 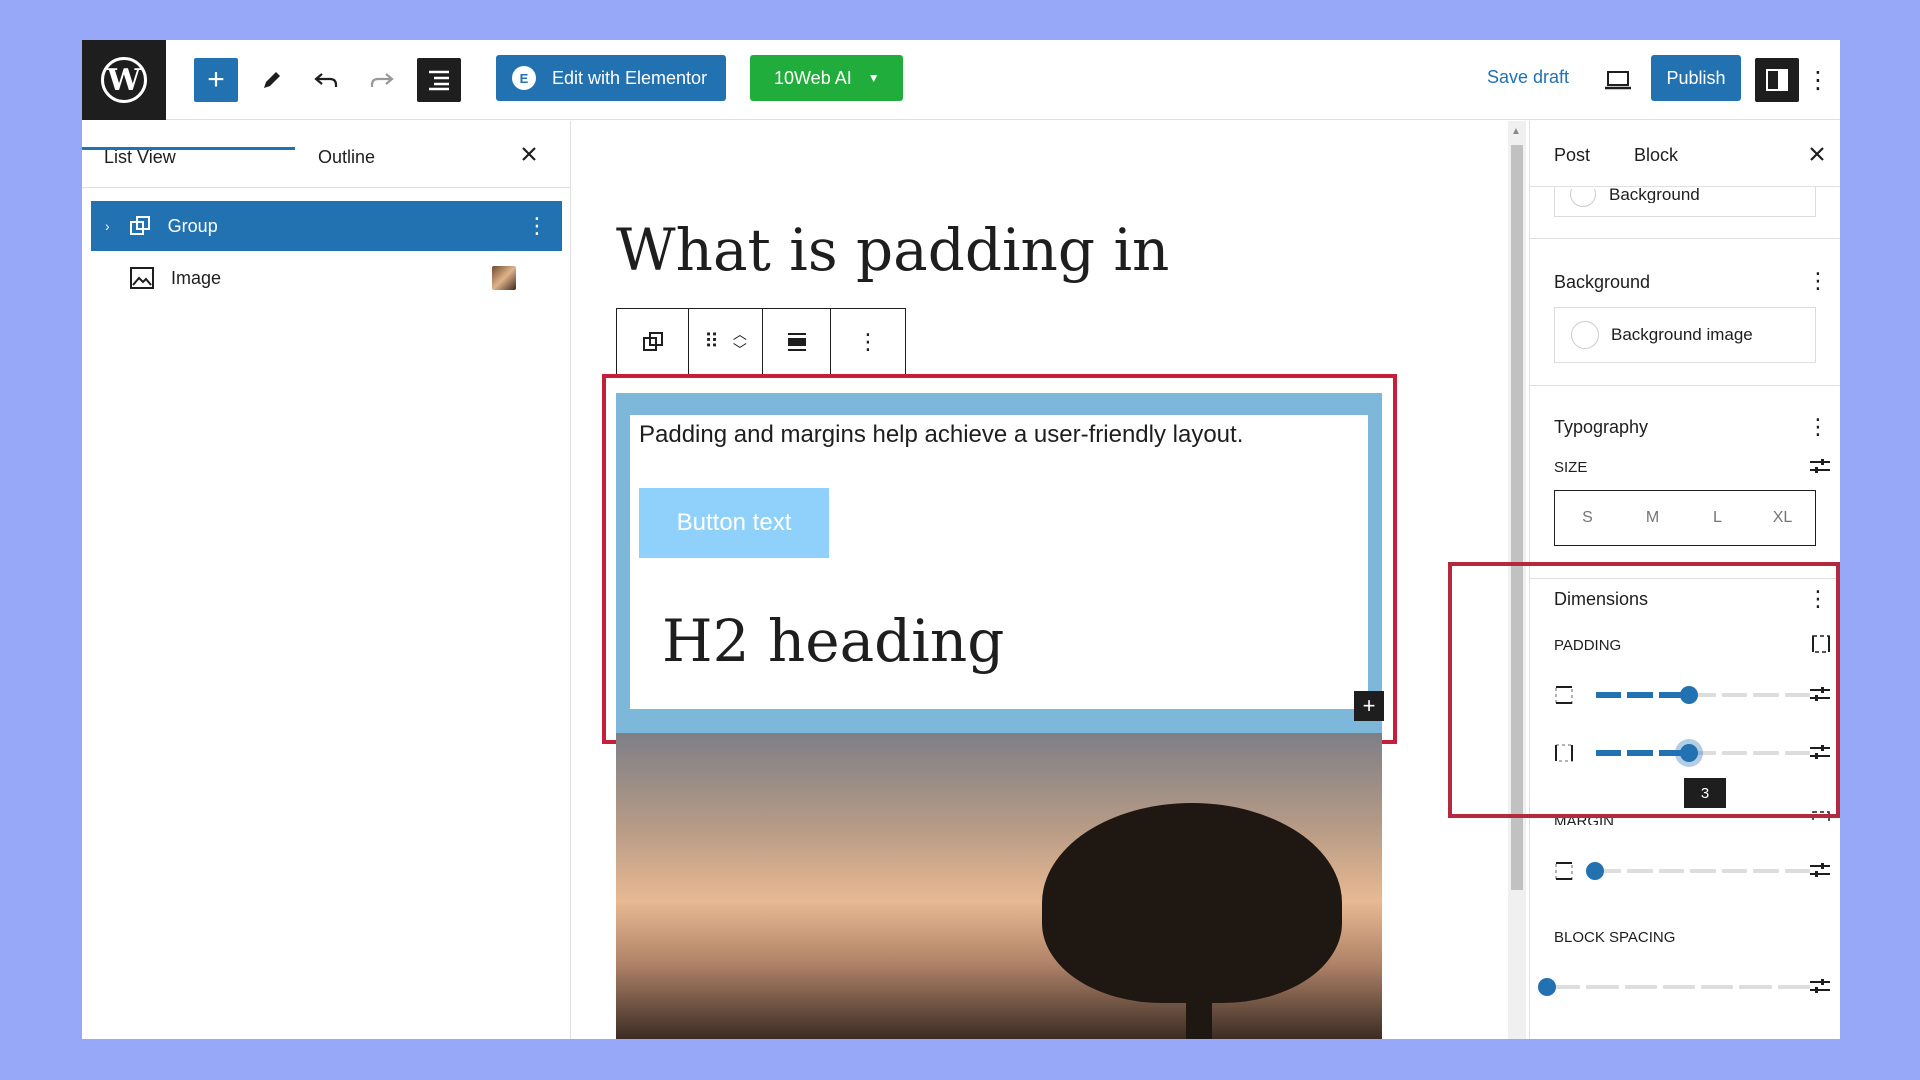 I want to click on list-view-tabs: List View Outline, so click(x=326, y=154).